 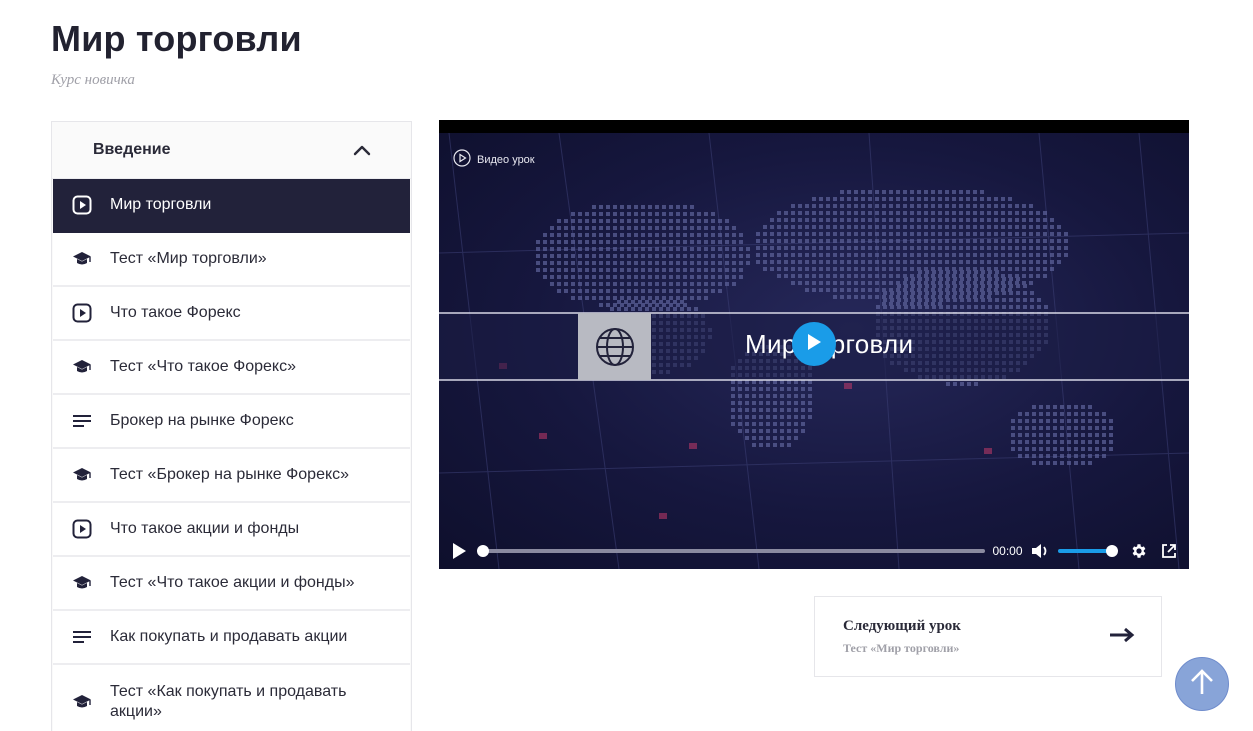 I want to click on lesson-label: Тест «Что такое акции и фонды», so click(x=232, y=582).